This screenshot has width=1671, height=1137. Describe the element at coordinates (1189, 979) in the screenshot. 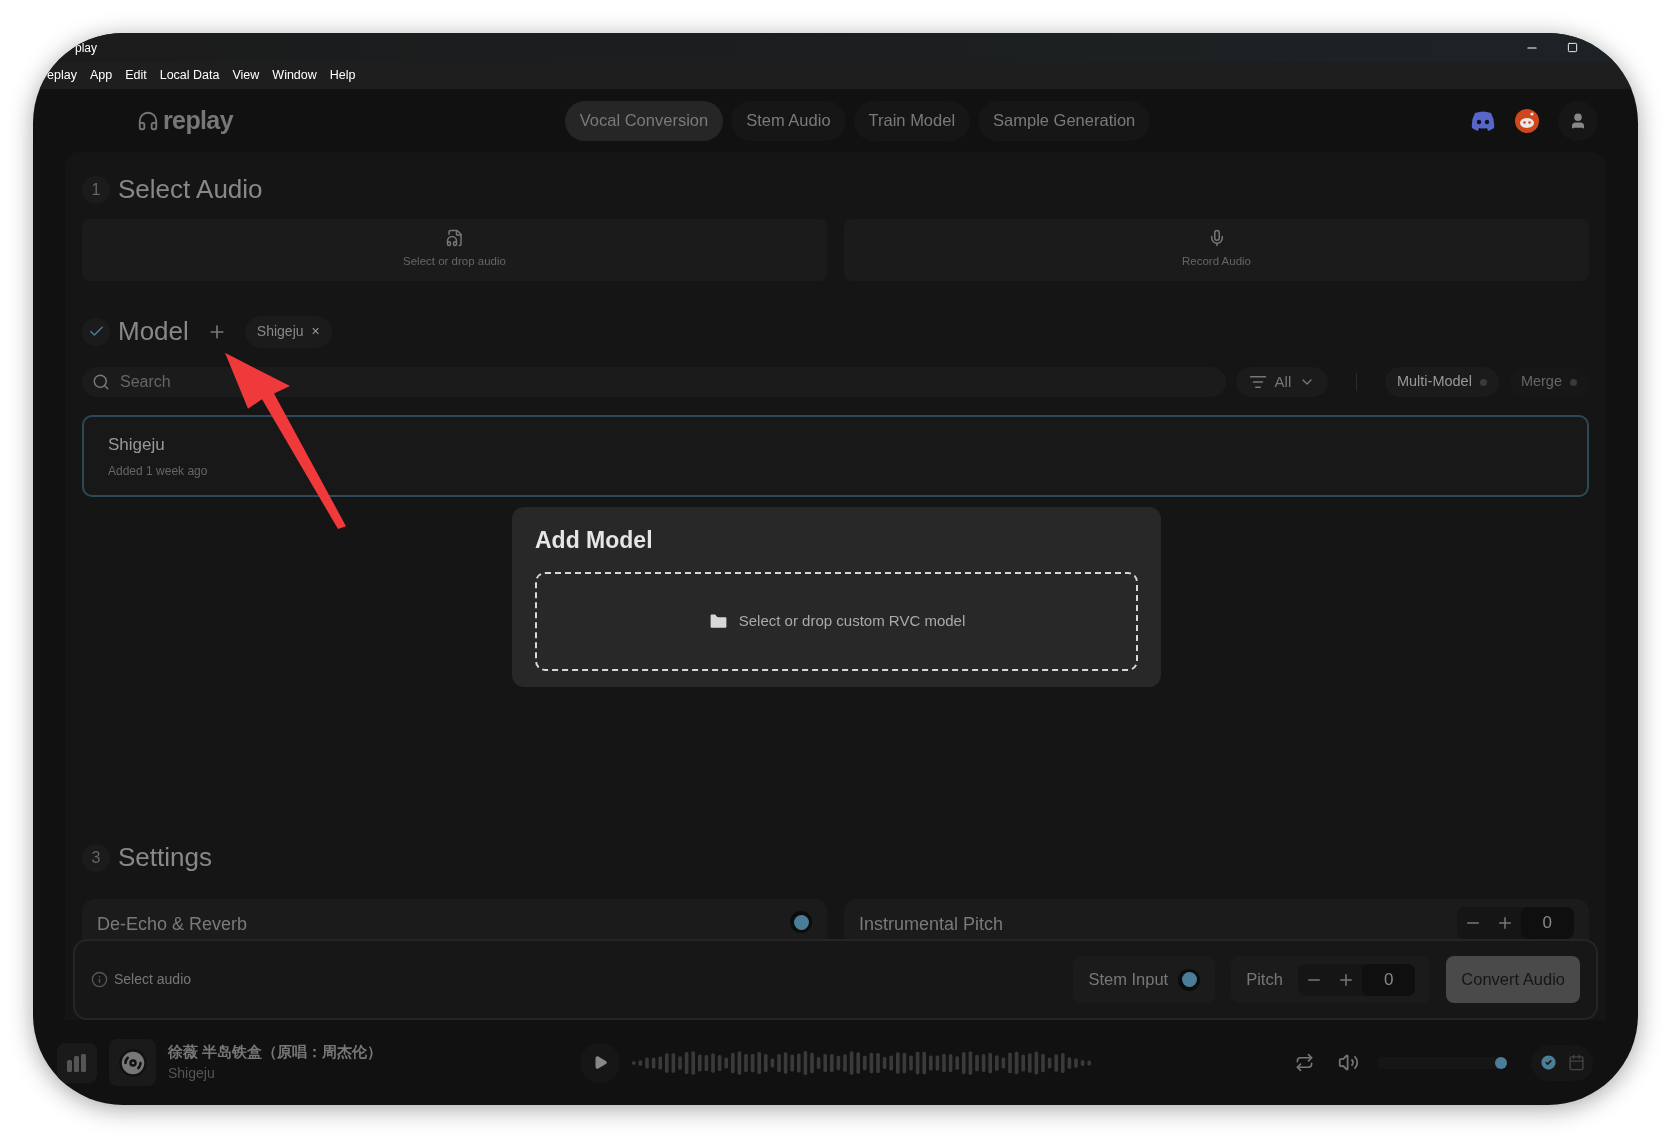

I see `stem-input-toggle` at that location.